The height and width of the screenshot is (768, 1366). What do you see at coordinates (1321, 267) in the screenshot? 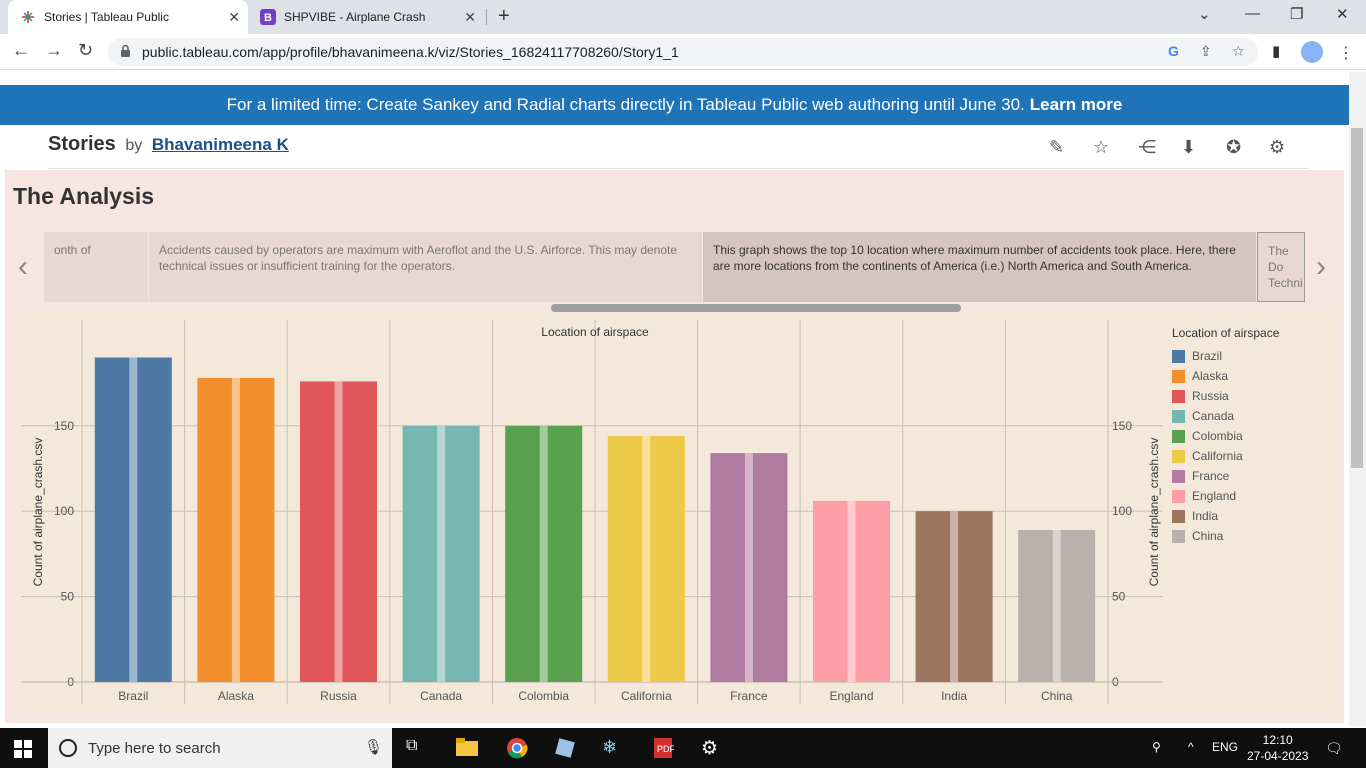
I see `next-point-chevron-icon: ›` at bounding box center [1321, 267].